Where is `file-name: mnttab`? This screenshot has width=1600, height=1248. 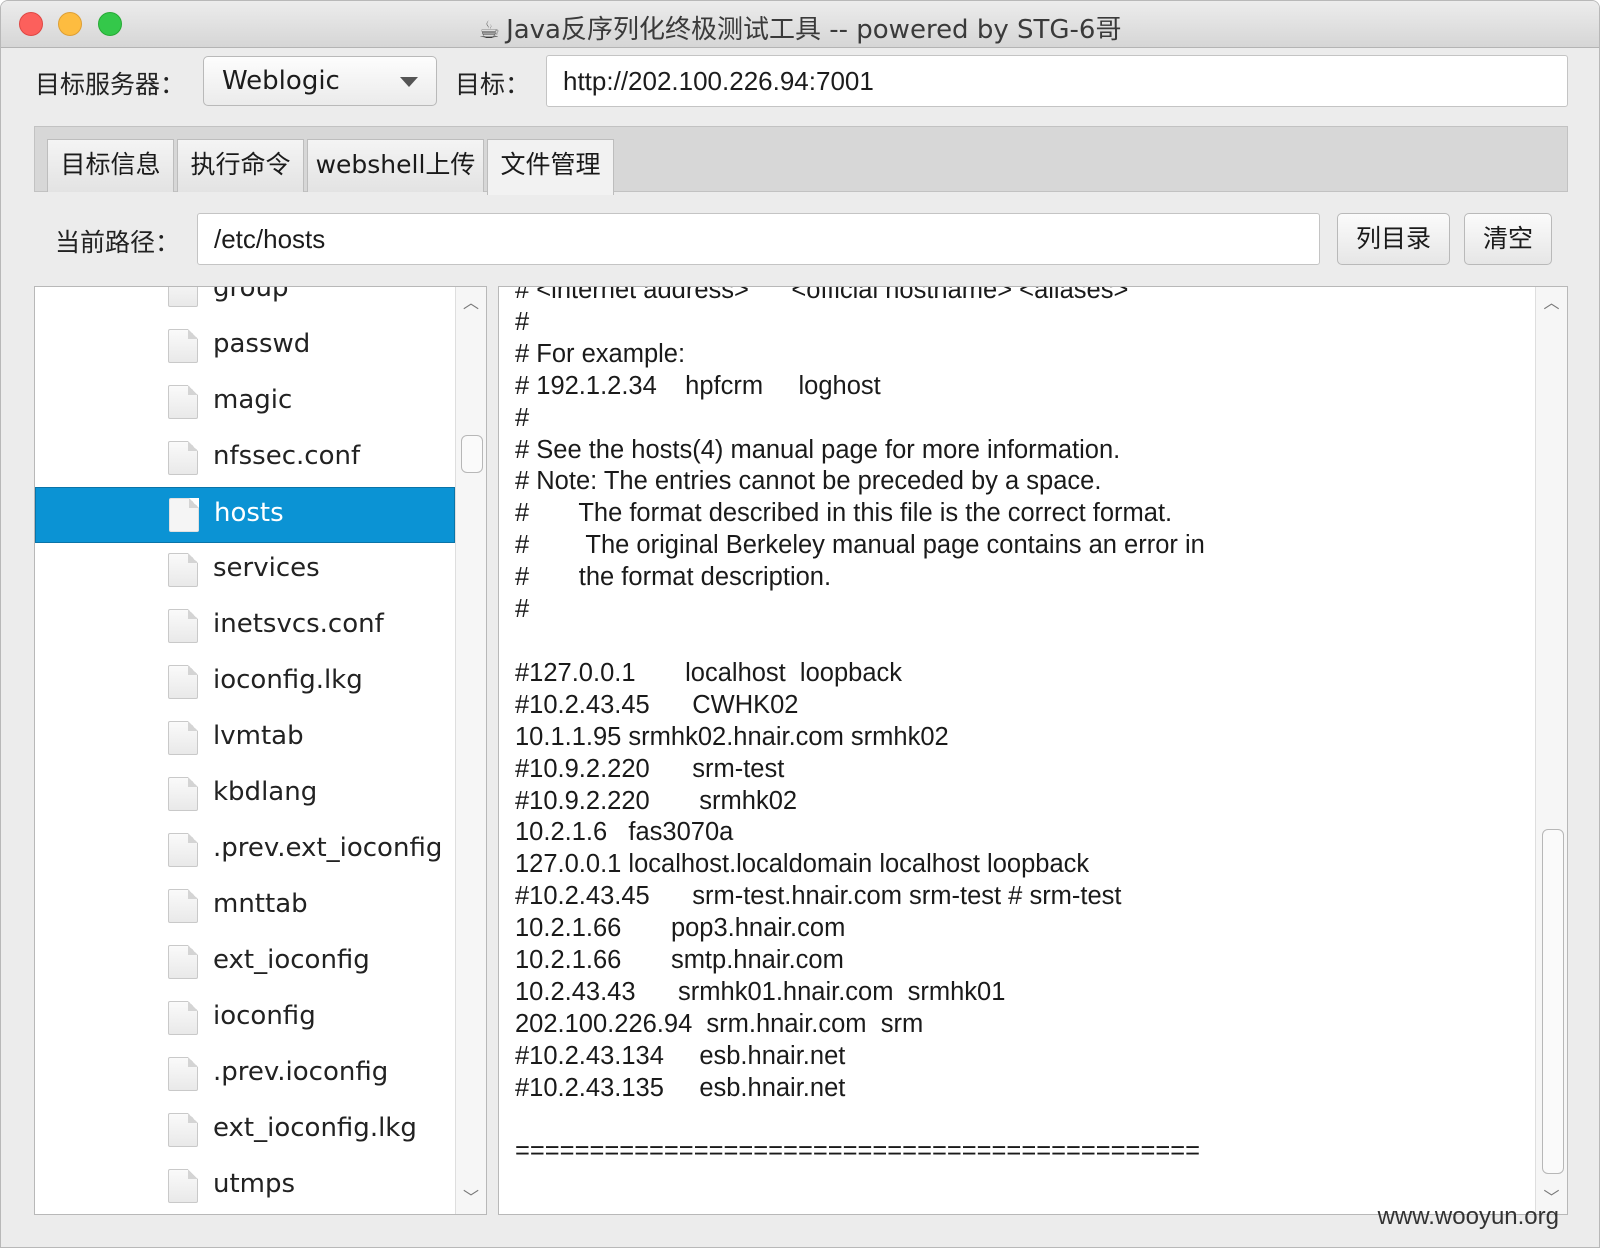 file-name: mnttab is located at coordinates (260, 904).